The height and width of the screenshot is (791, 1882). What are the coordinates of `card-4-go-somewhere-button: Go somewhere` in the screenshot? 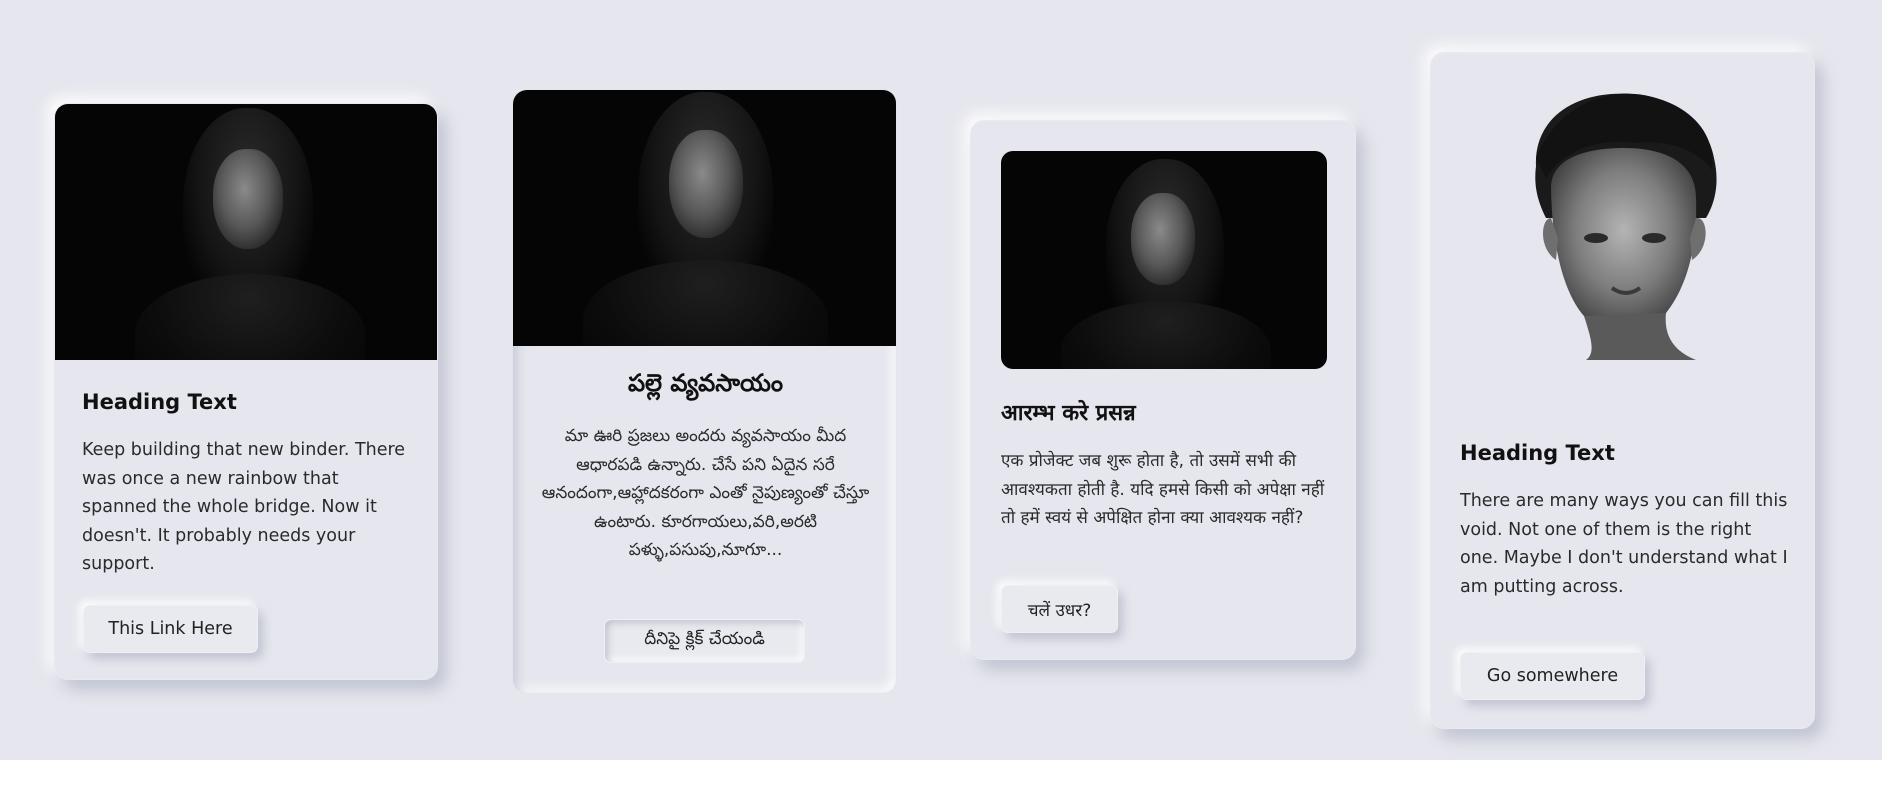 It's located at (1552, 676).